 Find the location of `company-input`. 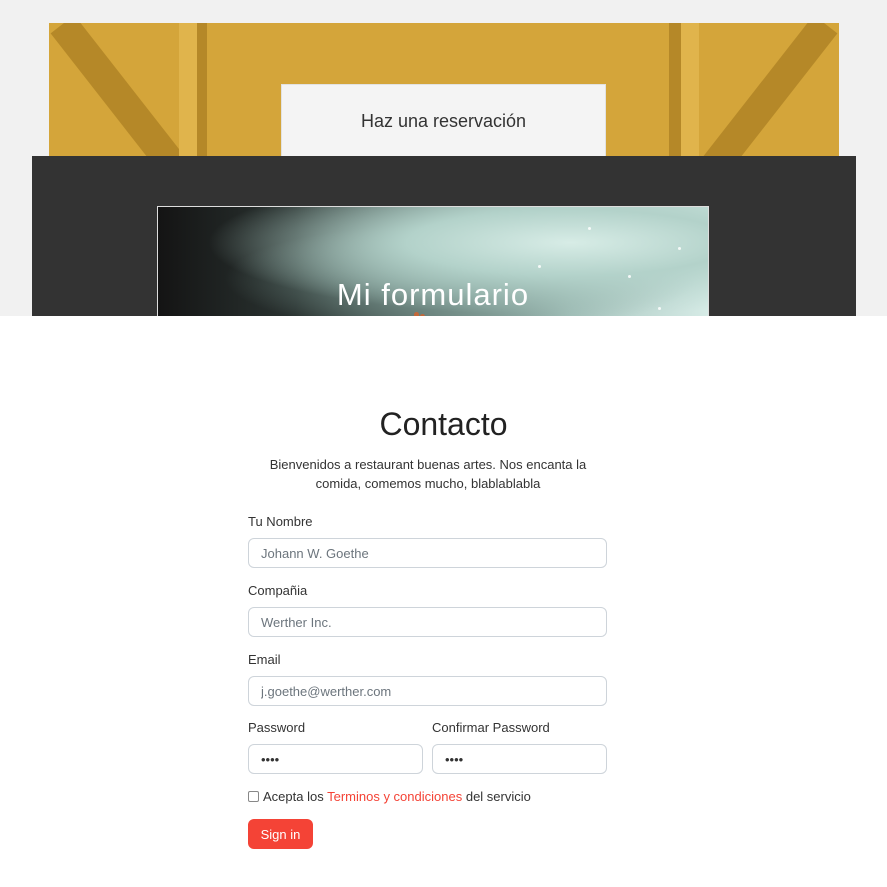

company-input is located at coordinates (427, 622).